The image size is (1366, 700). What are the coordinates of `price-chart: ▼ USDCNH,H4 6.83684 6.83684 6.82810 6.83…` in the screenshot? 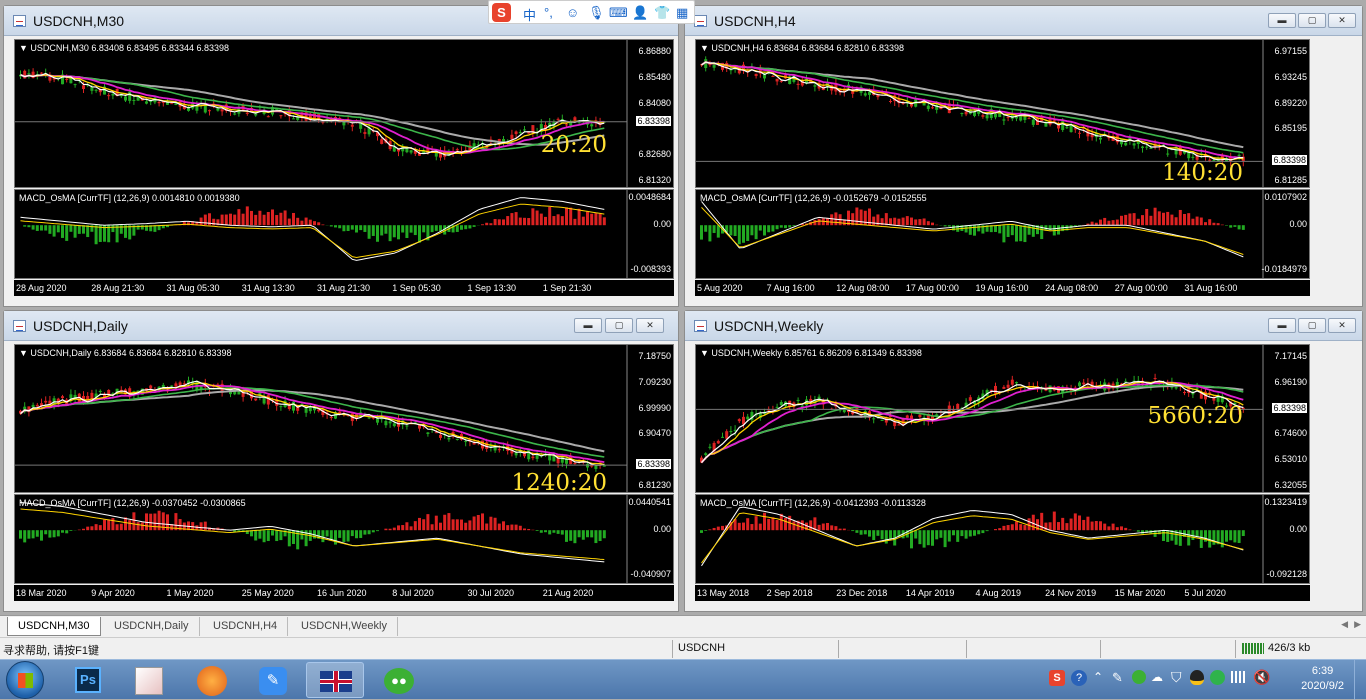 It's located at (1002, 113).